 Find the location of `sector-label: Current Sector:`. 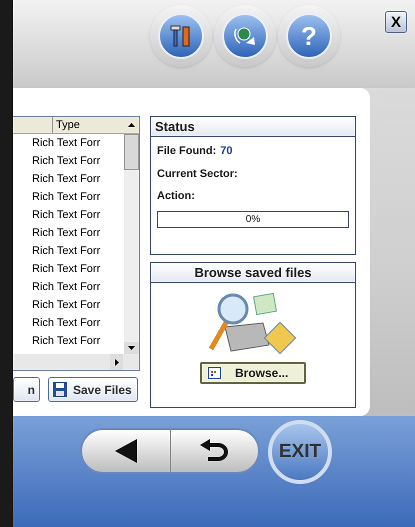

sector-label: Current Sector: is located at coordinates (198, 174).